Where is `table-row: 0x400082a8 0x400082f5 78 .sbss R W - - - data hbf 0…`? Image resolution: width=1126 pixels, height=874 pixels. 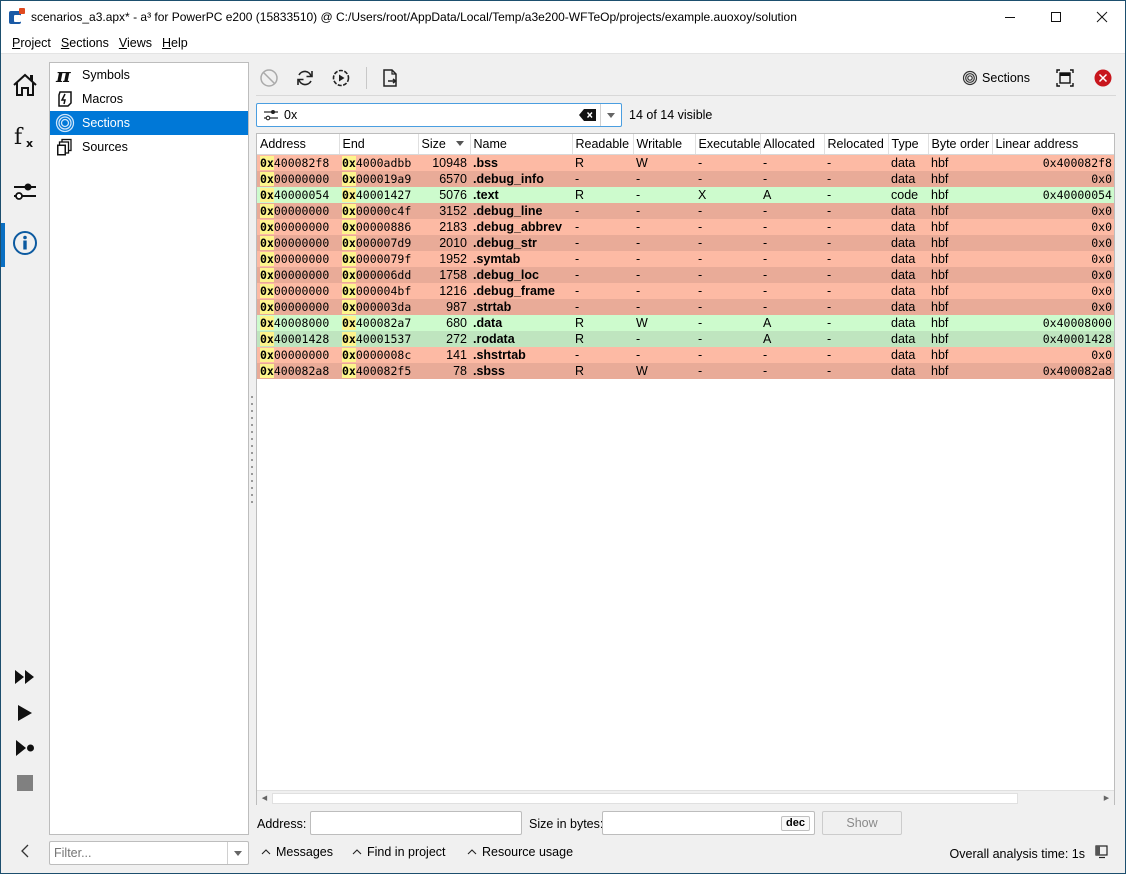 table-row: 0x400082a8 0x400082f5 78 .sbss R W - - - data hbf 0… is located at coordinates (685, 370).